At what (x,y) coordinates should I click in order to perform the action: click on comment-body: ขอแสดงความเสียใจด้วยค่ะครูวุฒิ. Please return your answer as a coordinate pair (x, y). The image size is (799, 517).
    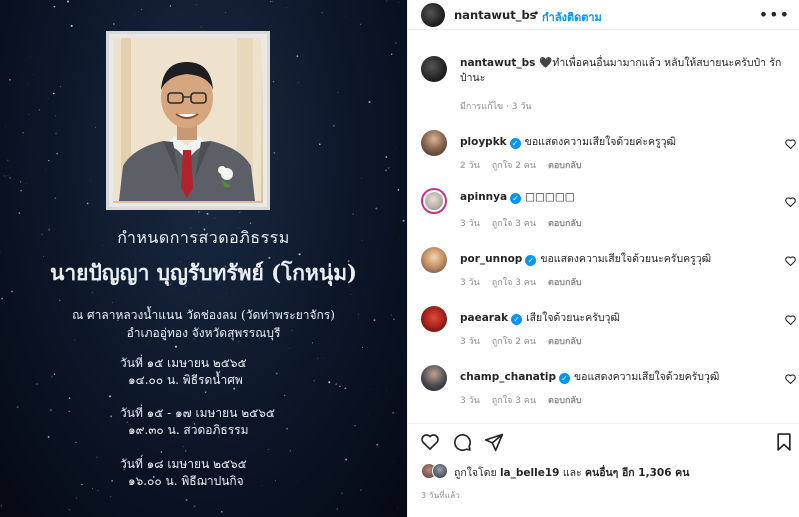
    Looking at the image, I should click on (600, 142).